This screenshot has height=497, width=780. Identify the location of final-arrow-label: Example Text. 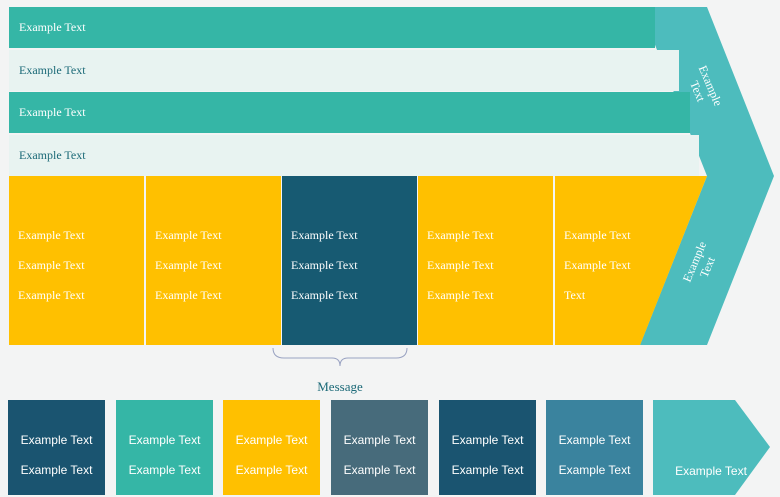
(711, 471).